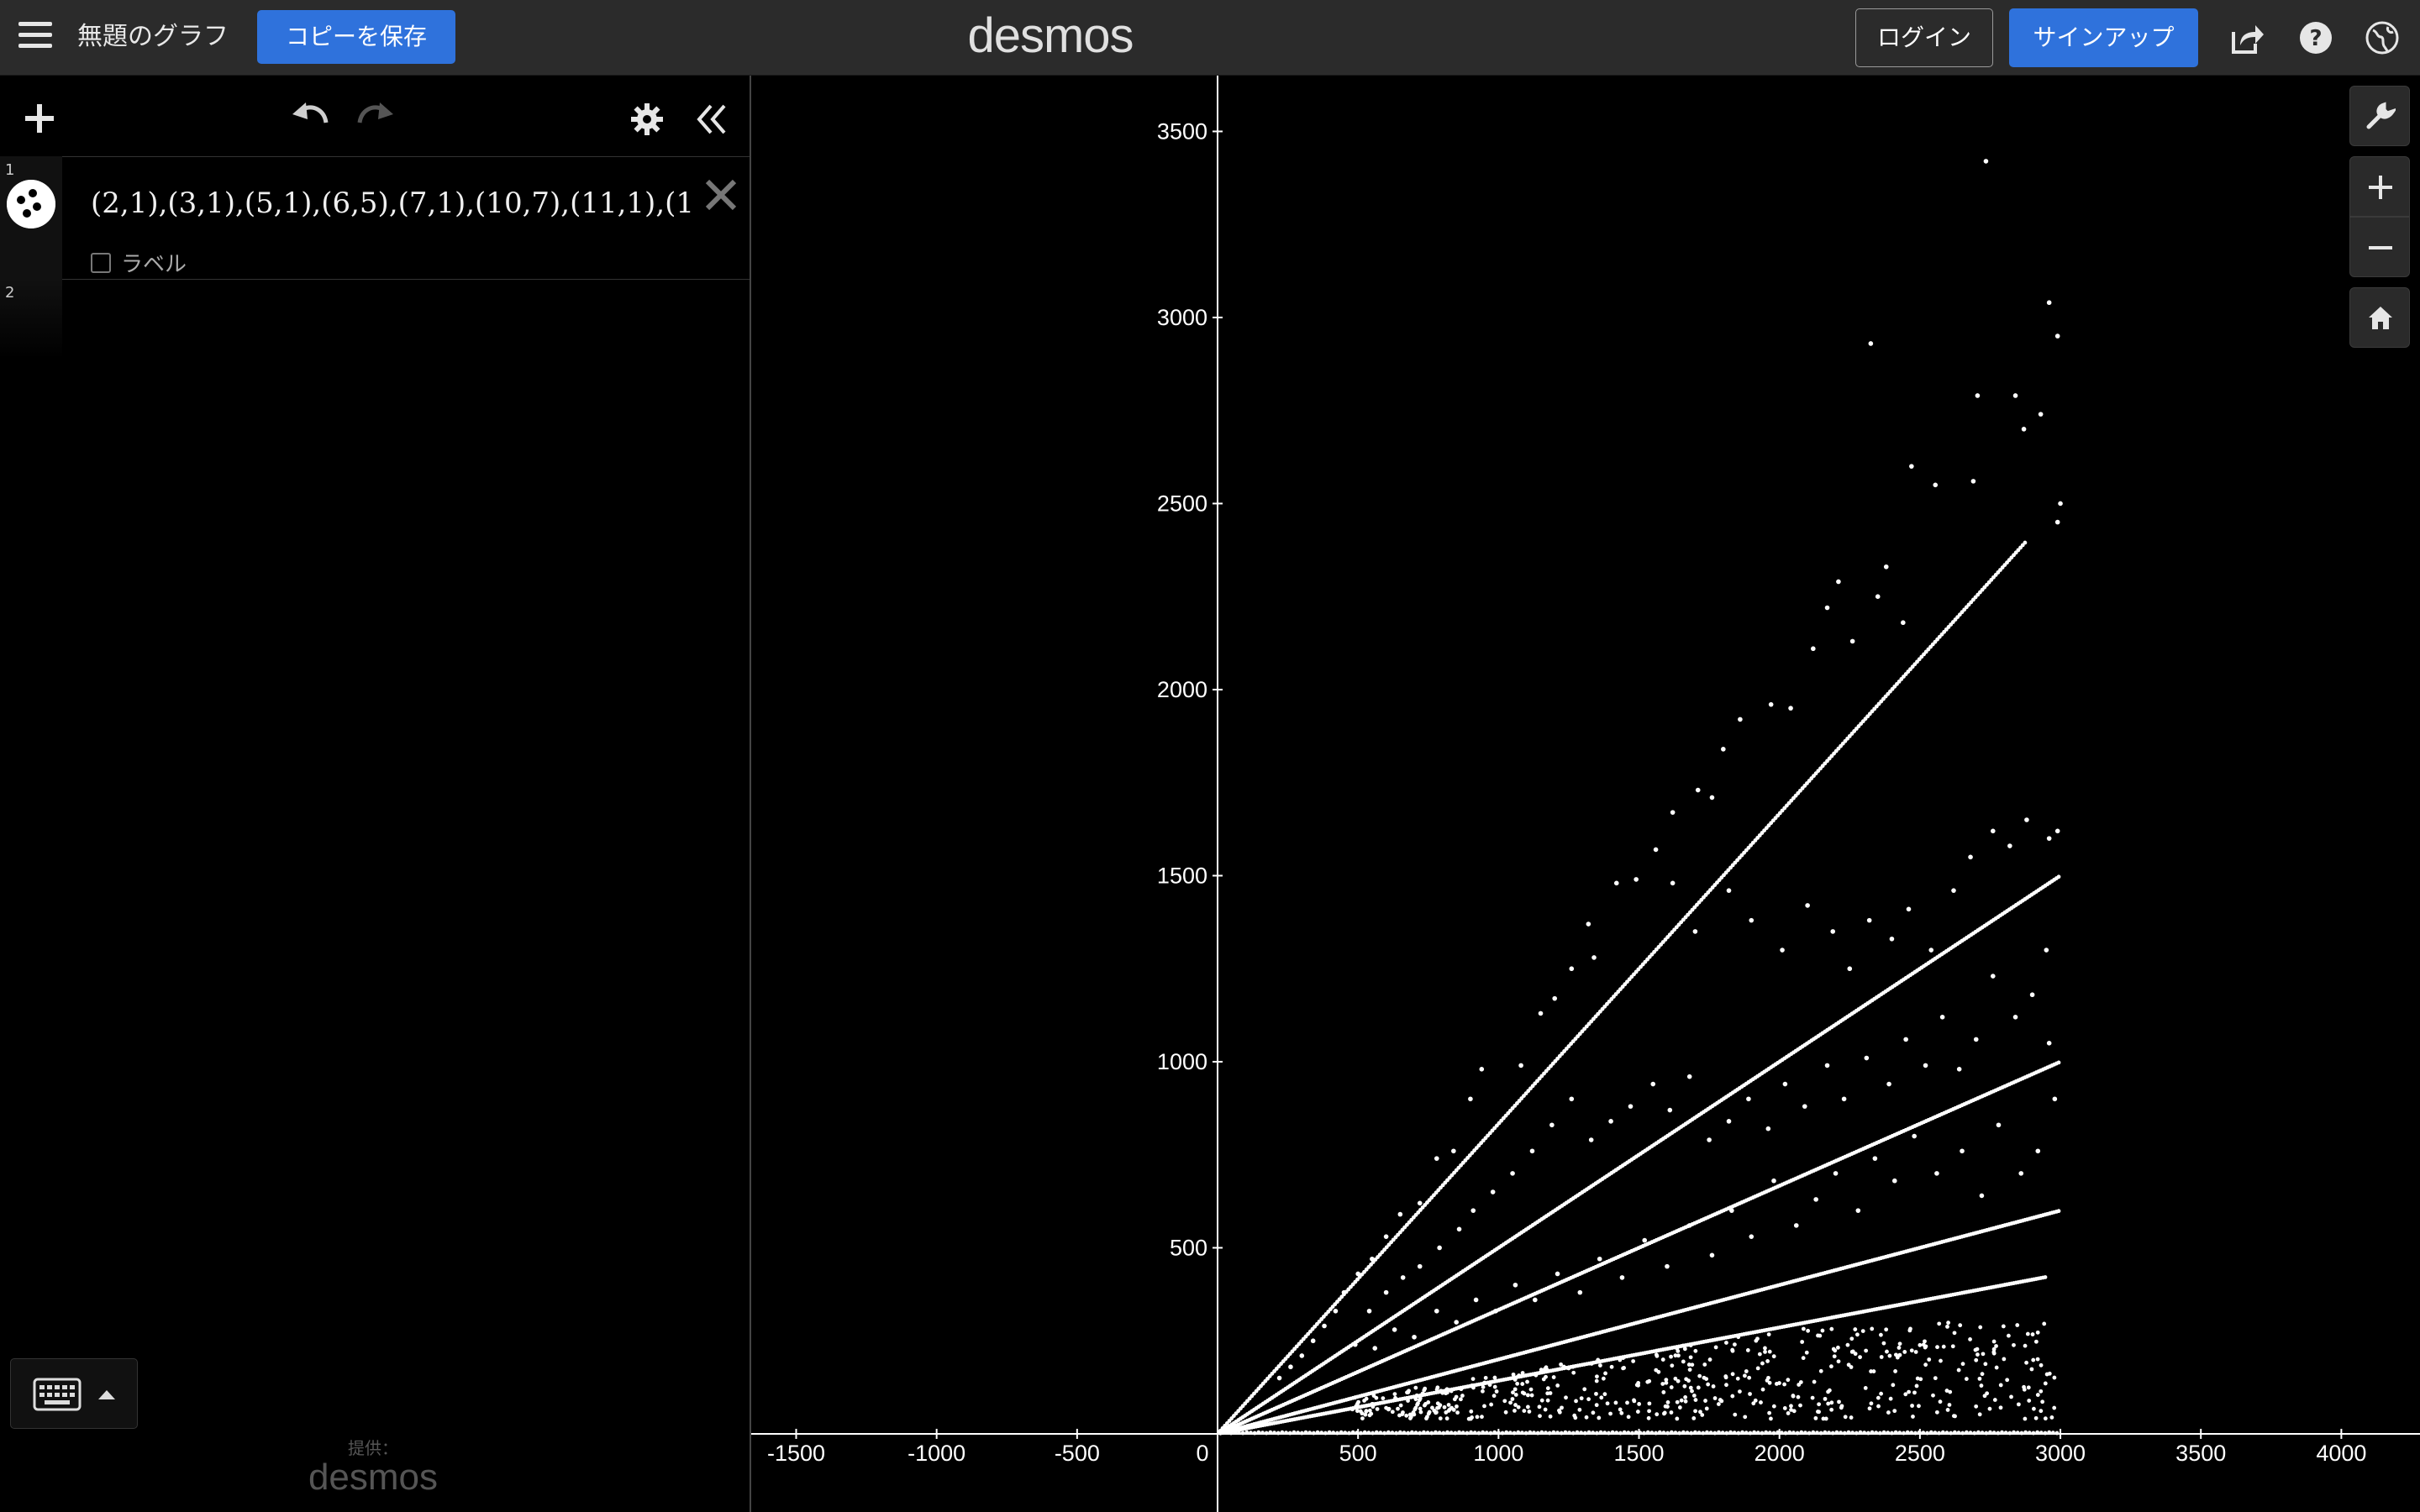 The width and height of the screenshot is (2420, 1512). What do you see at coordinates (39, 118) in the screenshot?
I see `add-icon` at bounding box center [39, 118].